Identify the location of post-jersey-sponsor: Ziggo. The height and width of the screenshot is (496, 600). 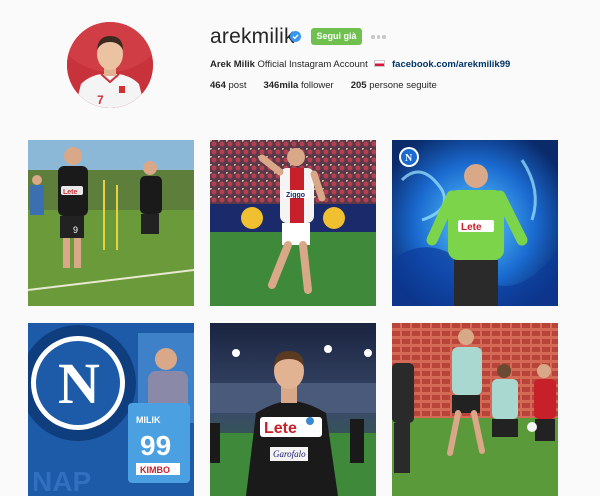
(295, 195).